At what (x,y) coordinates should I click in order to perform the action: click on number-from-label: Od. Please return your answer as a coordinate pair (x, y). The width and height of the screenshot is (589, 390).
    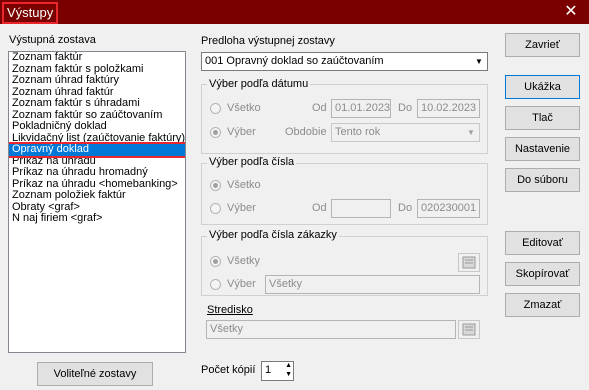
    Looking at the image, I should click on (319, 208).